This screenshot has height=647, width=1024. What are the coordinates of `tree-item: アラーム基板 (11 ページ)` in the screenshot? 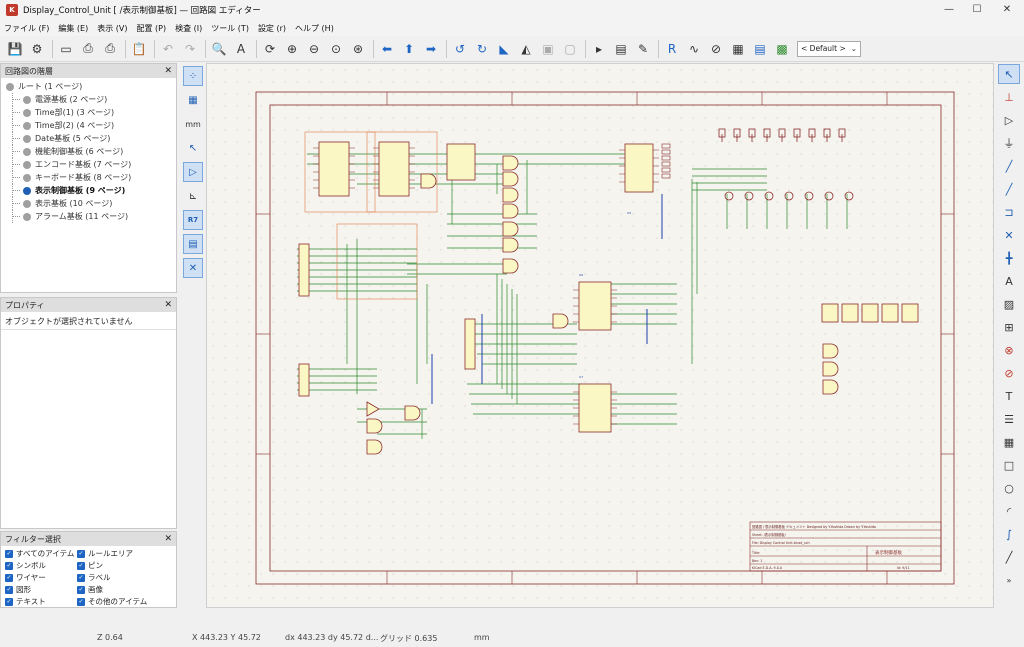 It's located at (88, 216).